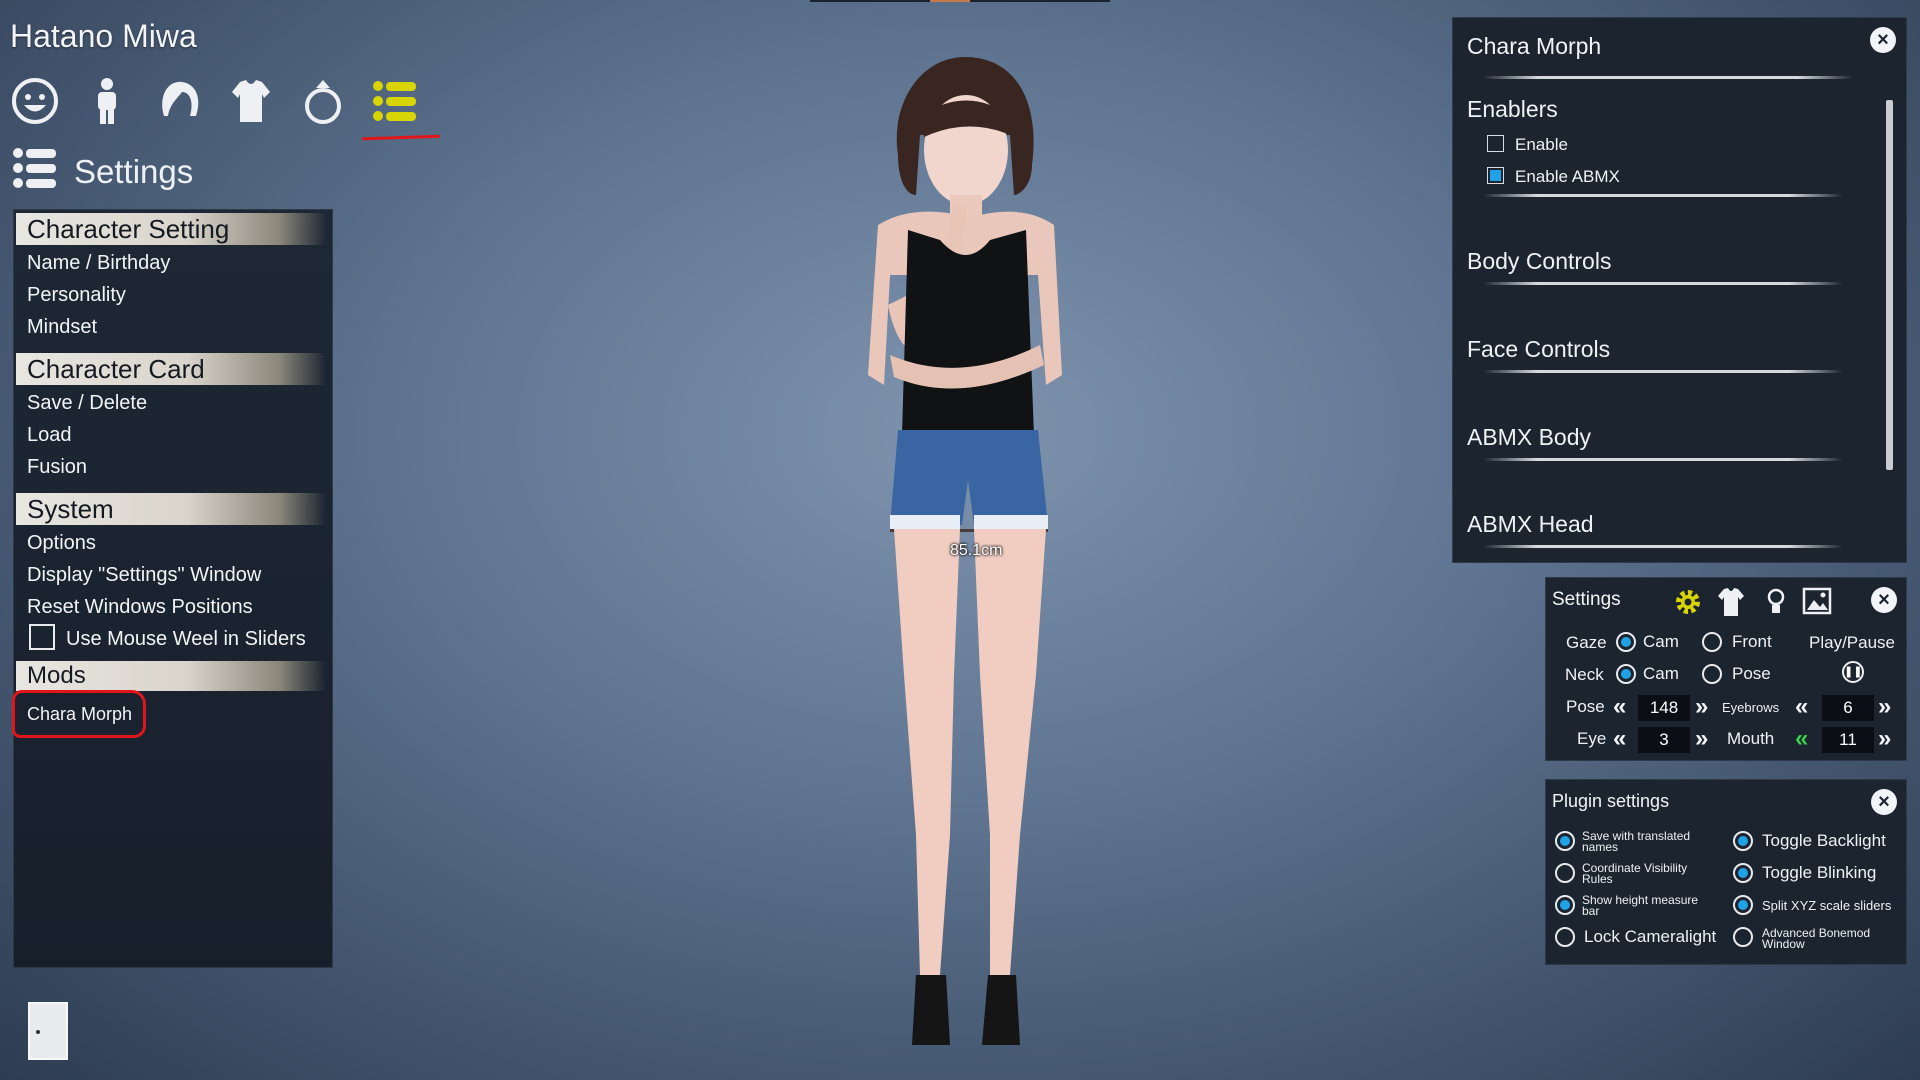 The image size is (1920, 1080). Describe the element at coordinates (1565, 841) in the screenshot. I see `save-translated-names-toggle` at that location.